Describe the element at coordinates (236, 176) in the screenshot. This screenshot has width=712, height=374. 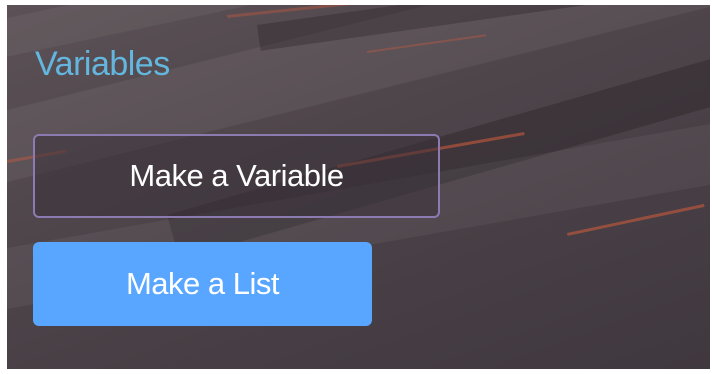
I see `make-variable-button: Make a Variable` at that location.